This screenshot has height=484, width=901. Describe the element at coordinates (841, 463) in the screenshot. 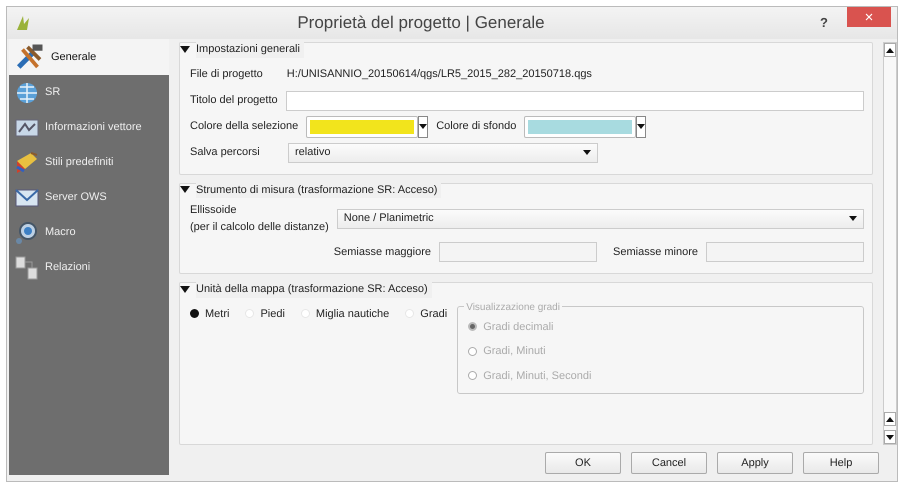

I see `dialog-button: Help` at that location.